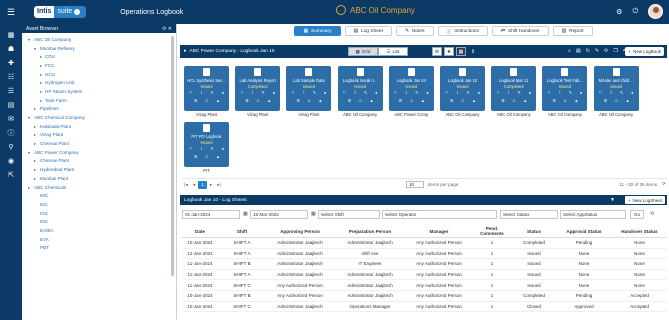 This screenshot has width=669, height=320. I want to click on tree-item: IMC, so click(102, 195).